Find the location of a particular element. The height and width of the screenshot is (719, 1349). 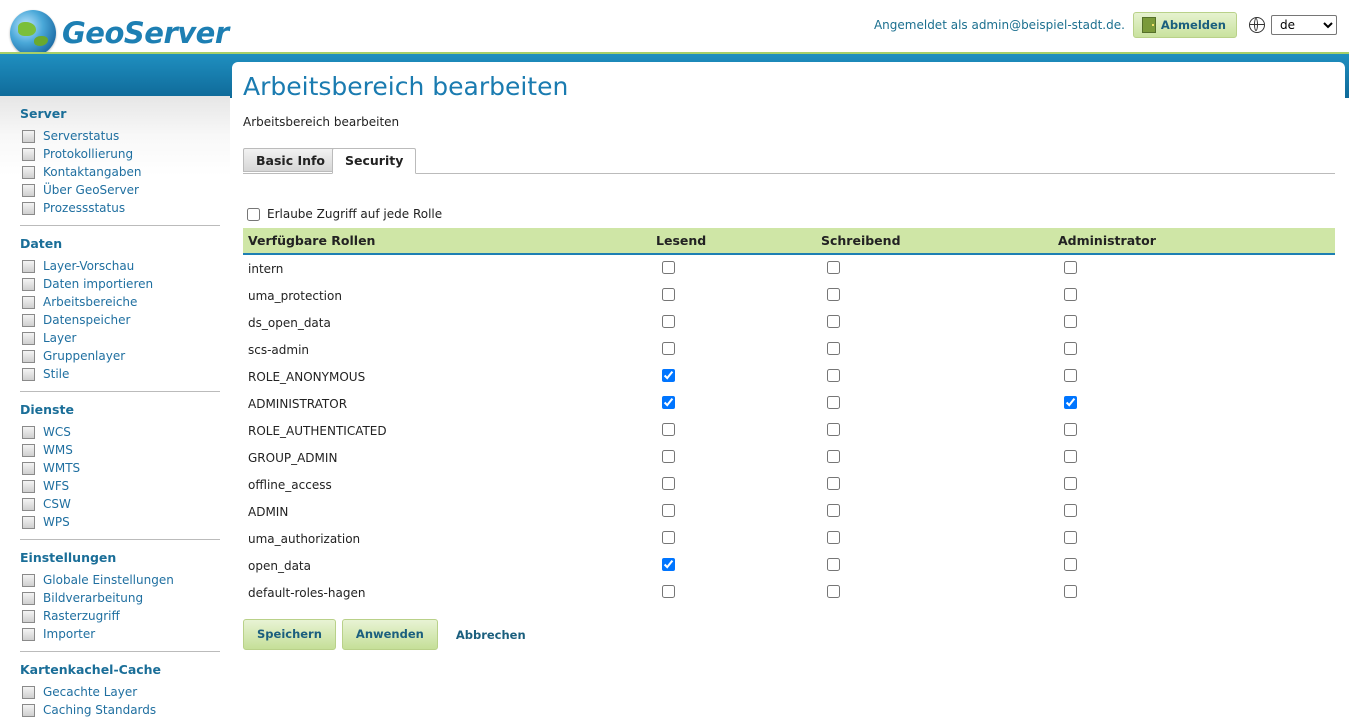

any-role-label: Erlaube Zugriff auf jede Rolle is located at coordinates (355, 214).